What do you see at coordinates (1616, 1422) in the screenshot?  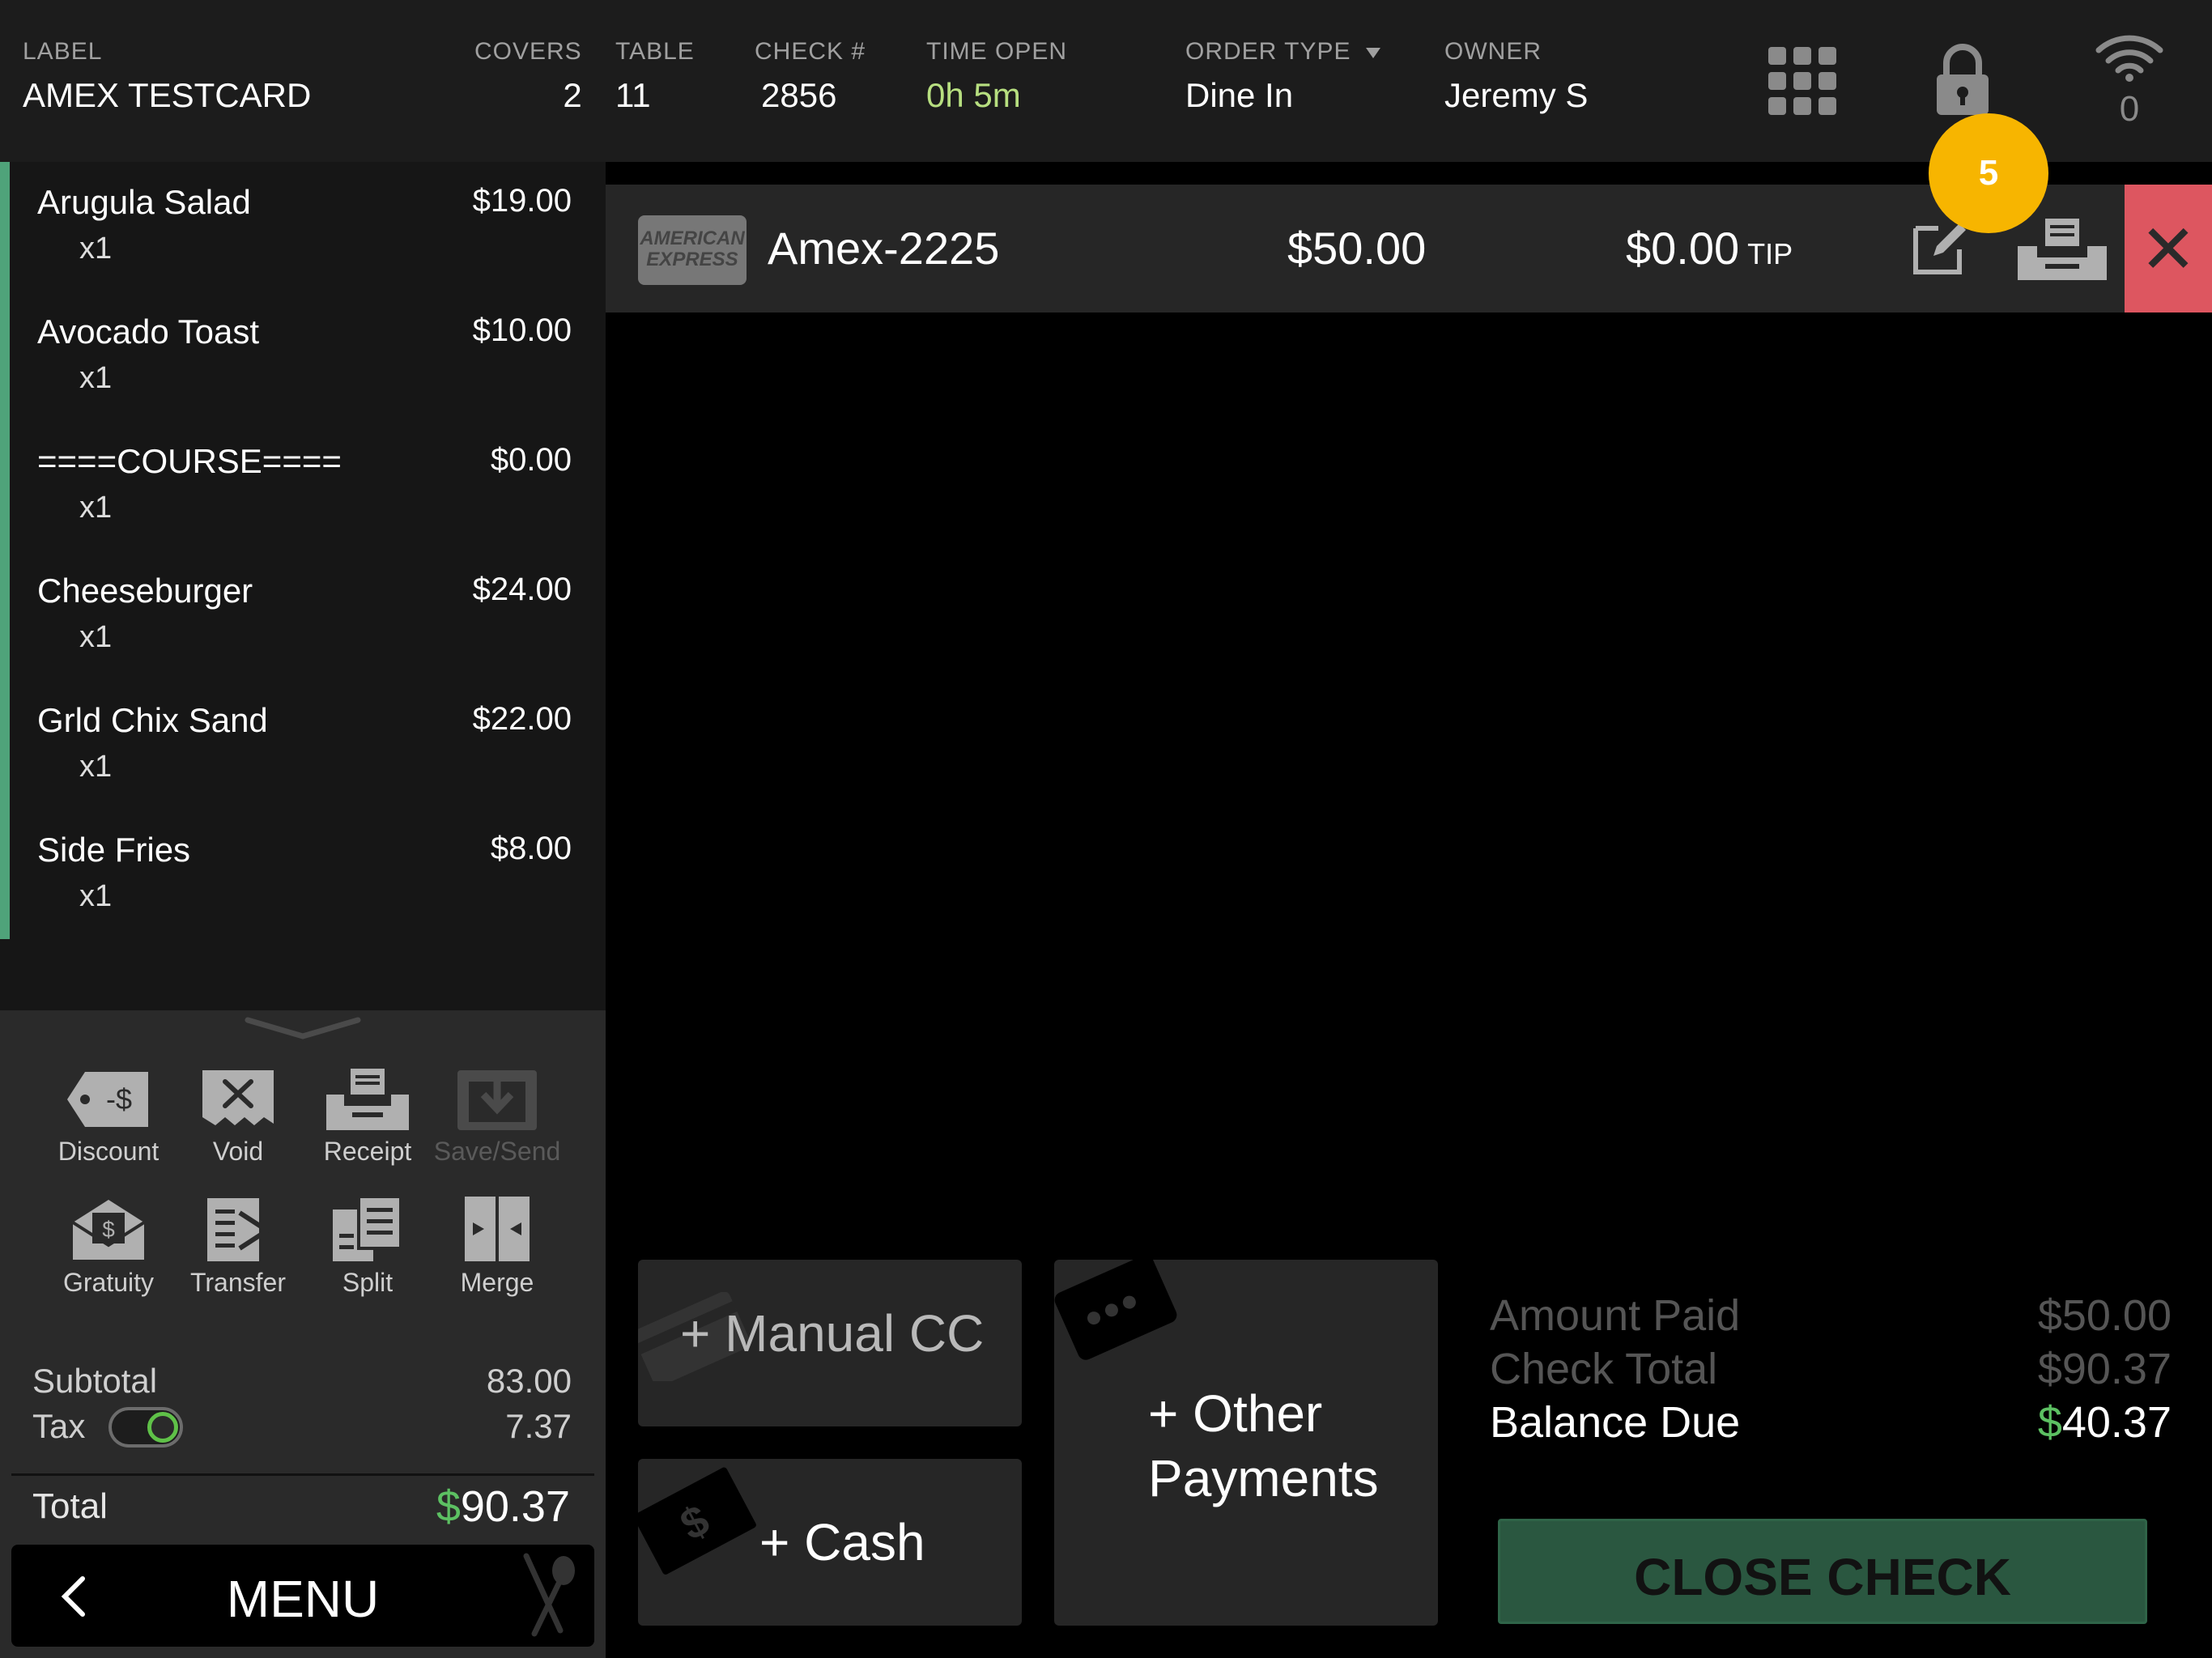 I see `balance-due-label: Balance Due` at bounding box center [1616, 1422].